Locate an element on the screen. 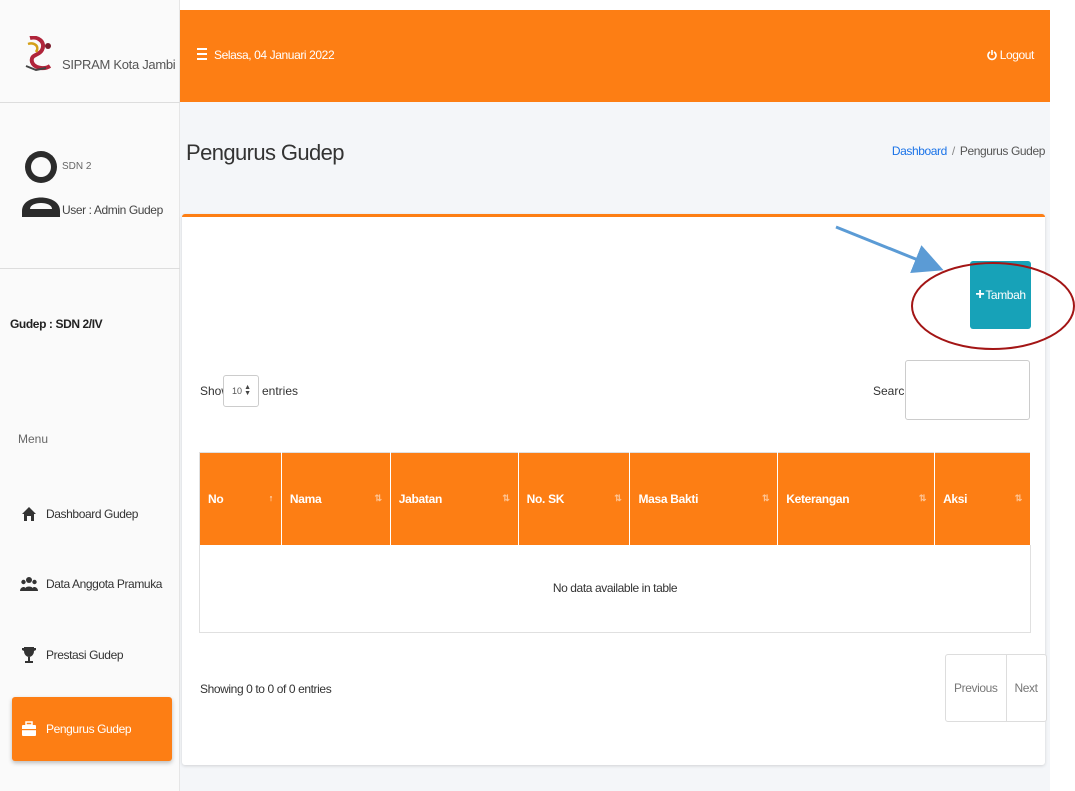  trophy-icon is located at coordinates (29, 655).